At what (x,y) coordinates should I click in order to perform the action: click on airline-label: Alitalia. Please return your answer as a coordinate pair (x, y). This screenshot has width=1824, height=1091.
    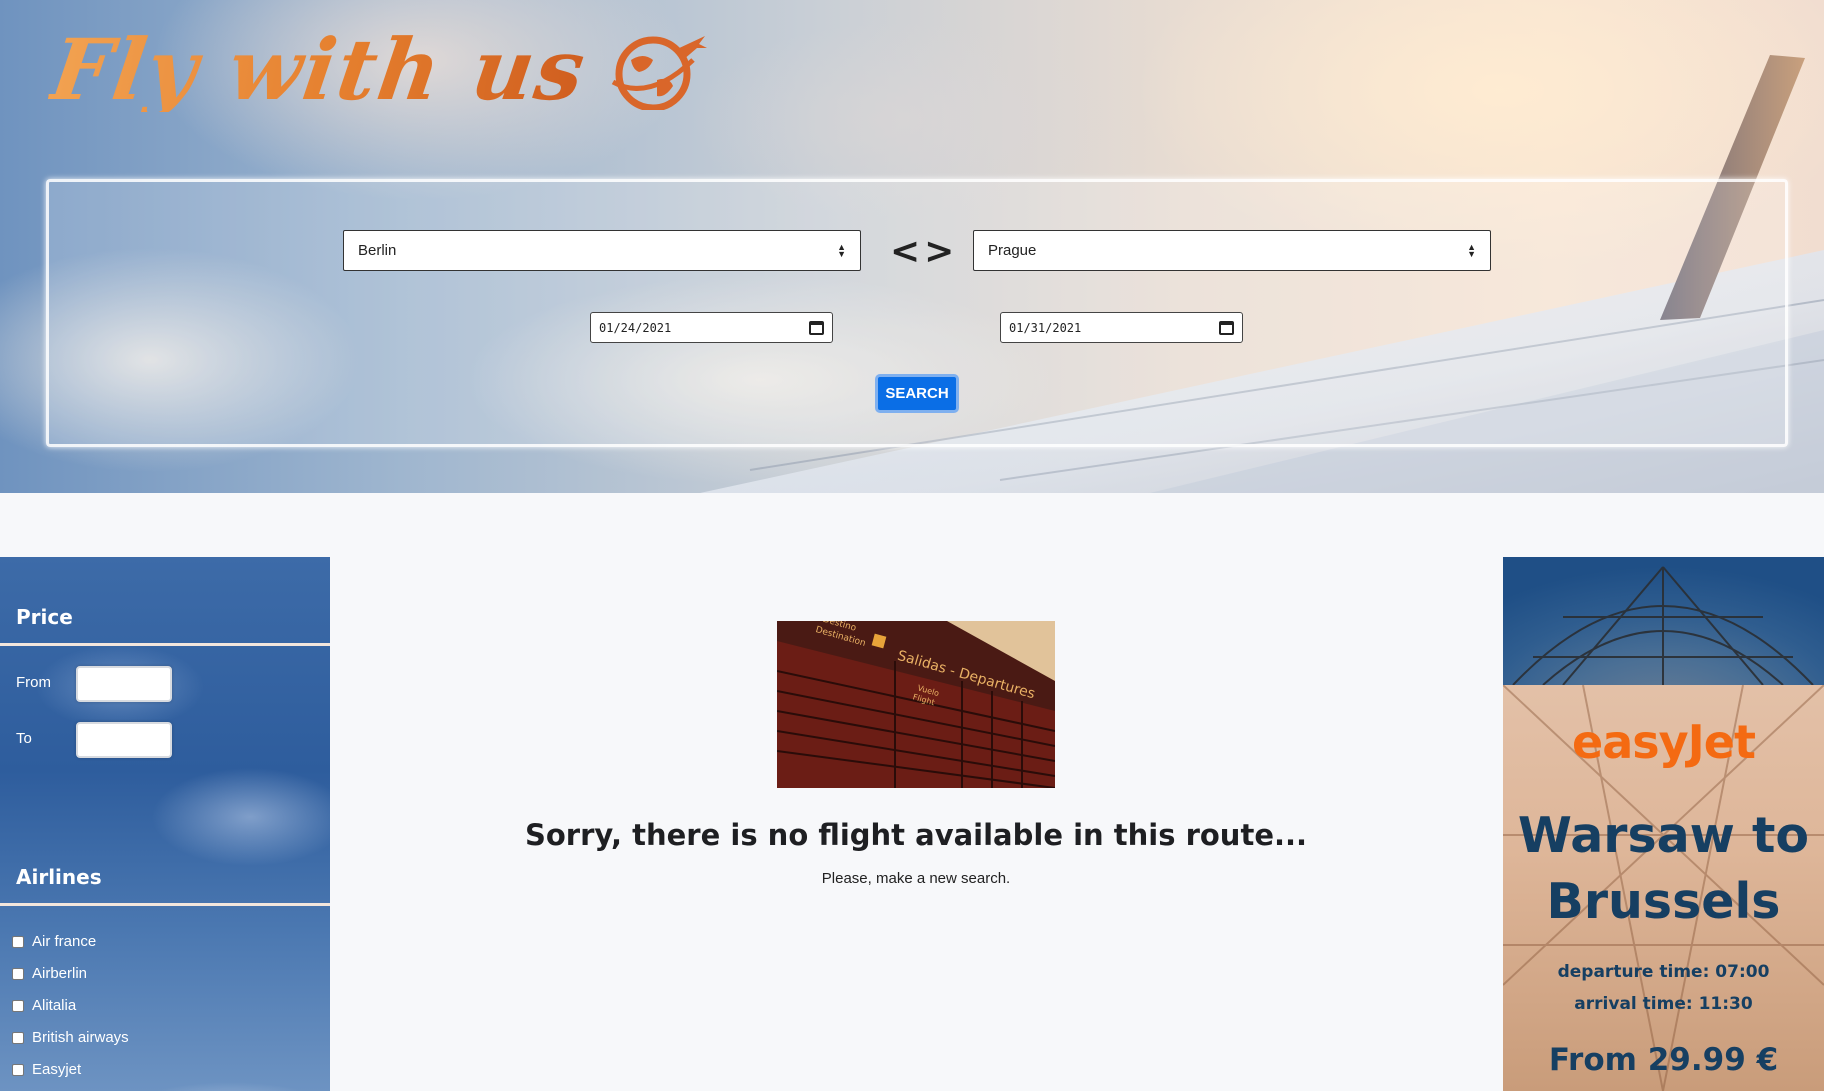
    Looking at the image, I should click on (54, 1005).